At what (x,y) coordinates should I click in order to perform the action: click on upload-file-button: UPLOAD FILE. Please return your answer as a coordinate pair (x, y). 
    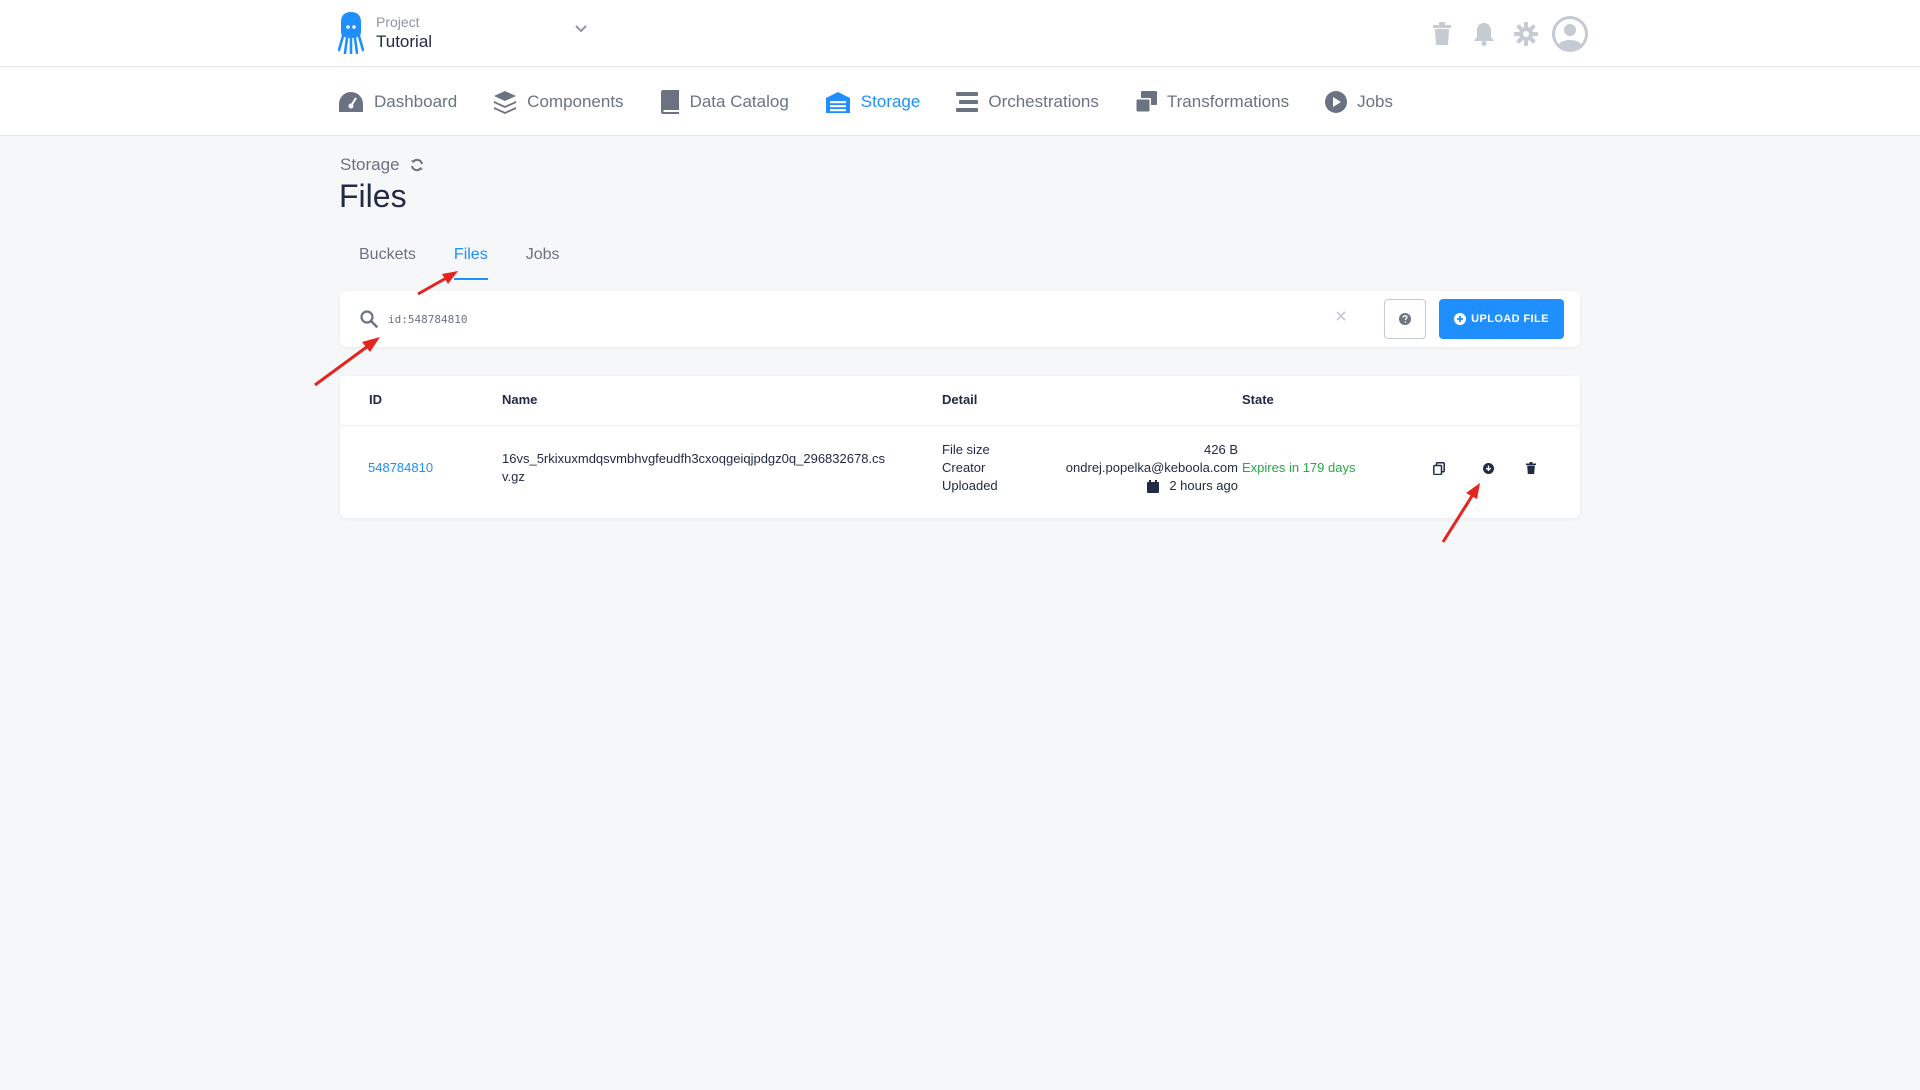
    Looking at the image, I should click on (1501, 319).